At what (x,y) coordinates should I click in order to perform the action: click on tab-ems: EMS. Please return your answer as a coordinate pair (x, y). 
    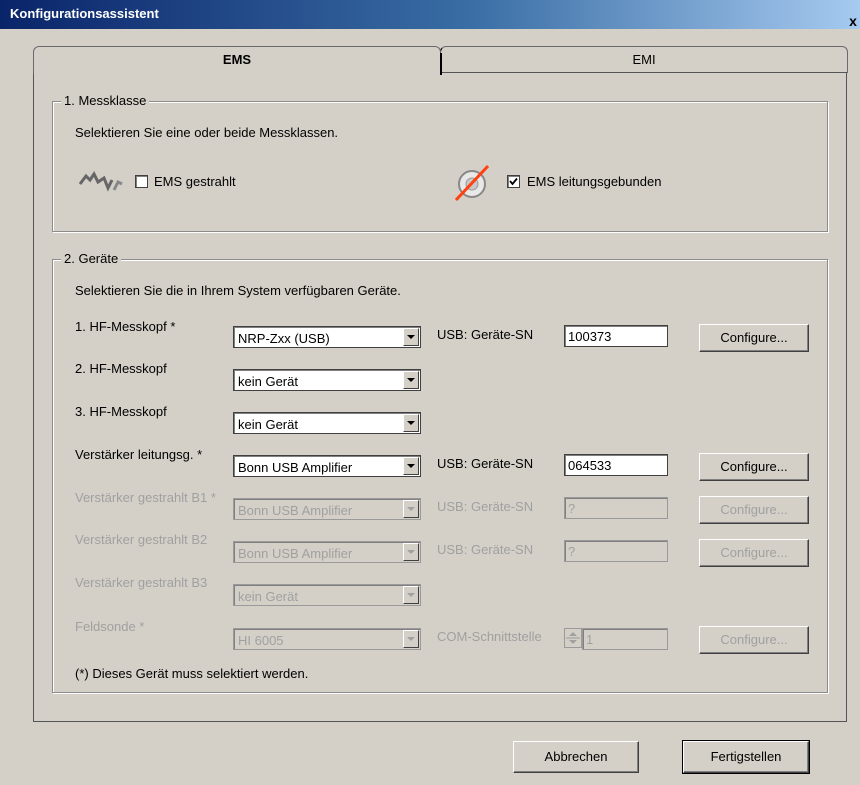
    Looking at the image, I should click on (237, 60).